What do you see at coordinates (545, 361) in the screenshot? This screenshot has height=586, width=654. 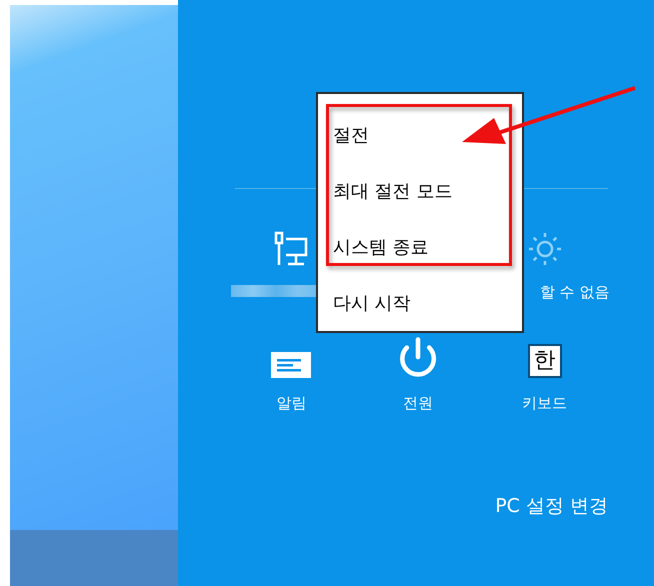 I see `keyboard-icon: 한` at bounding box center [545, 361].